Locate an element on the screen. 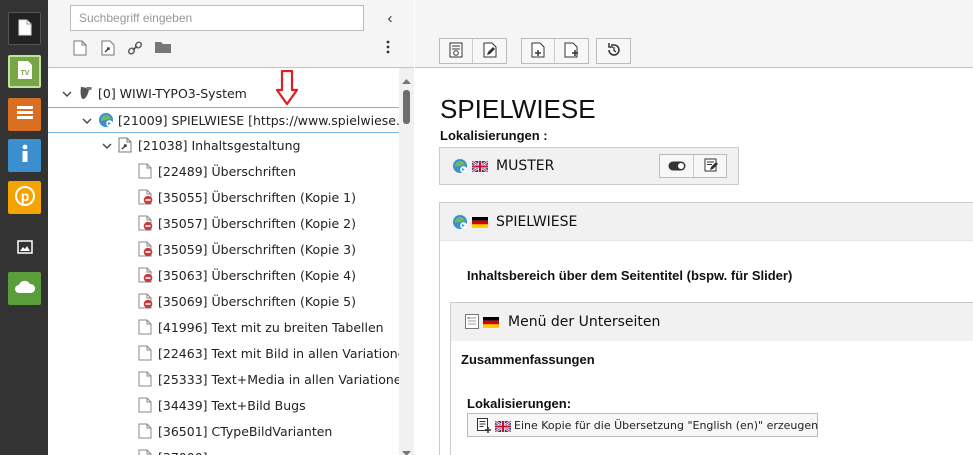 Image resolution: width=973 pixels, height=455 pixels. page-module-button is located at coordinates (24, 28).